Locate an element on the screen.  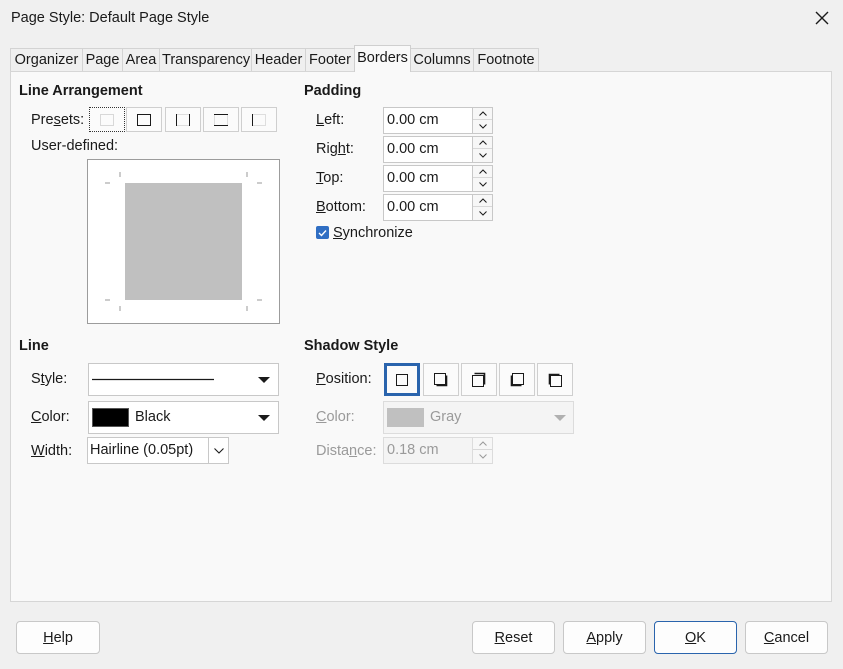
solid-line-sample is located at coordinates (153, 379).